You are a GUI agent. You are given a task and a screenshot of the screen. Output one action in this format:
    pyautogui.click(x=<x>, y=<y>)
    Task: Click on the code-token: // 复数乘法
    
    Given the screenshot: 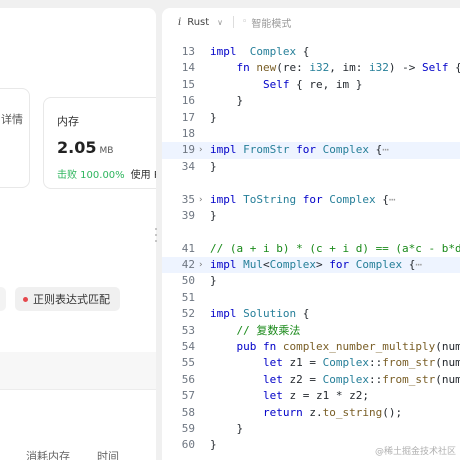 What is the action you would take?
    pyautogui.click(x=268, y=330)
    